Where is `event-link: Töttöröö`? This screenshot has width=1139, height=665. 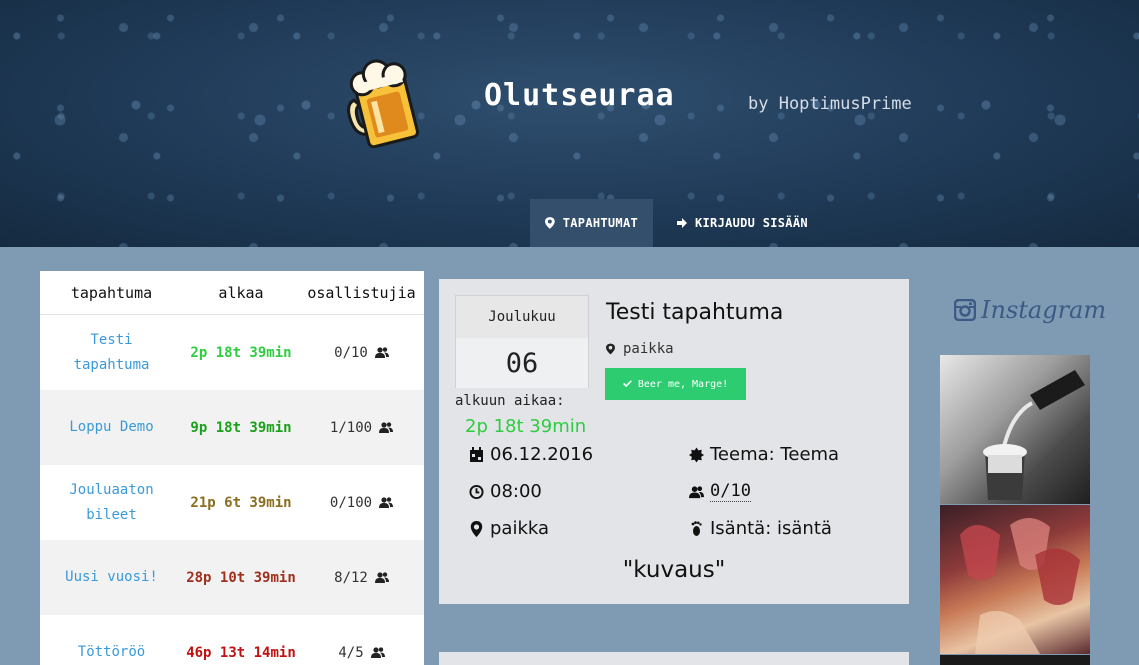 event-link: Töttöröö is located at coordinates (111, 652).